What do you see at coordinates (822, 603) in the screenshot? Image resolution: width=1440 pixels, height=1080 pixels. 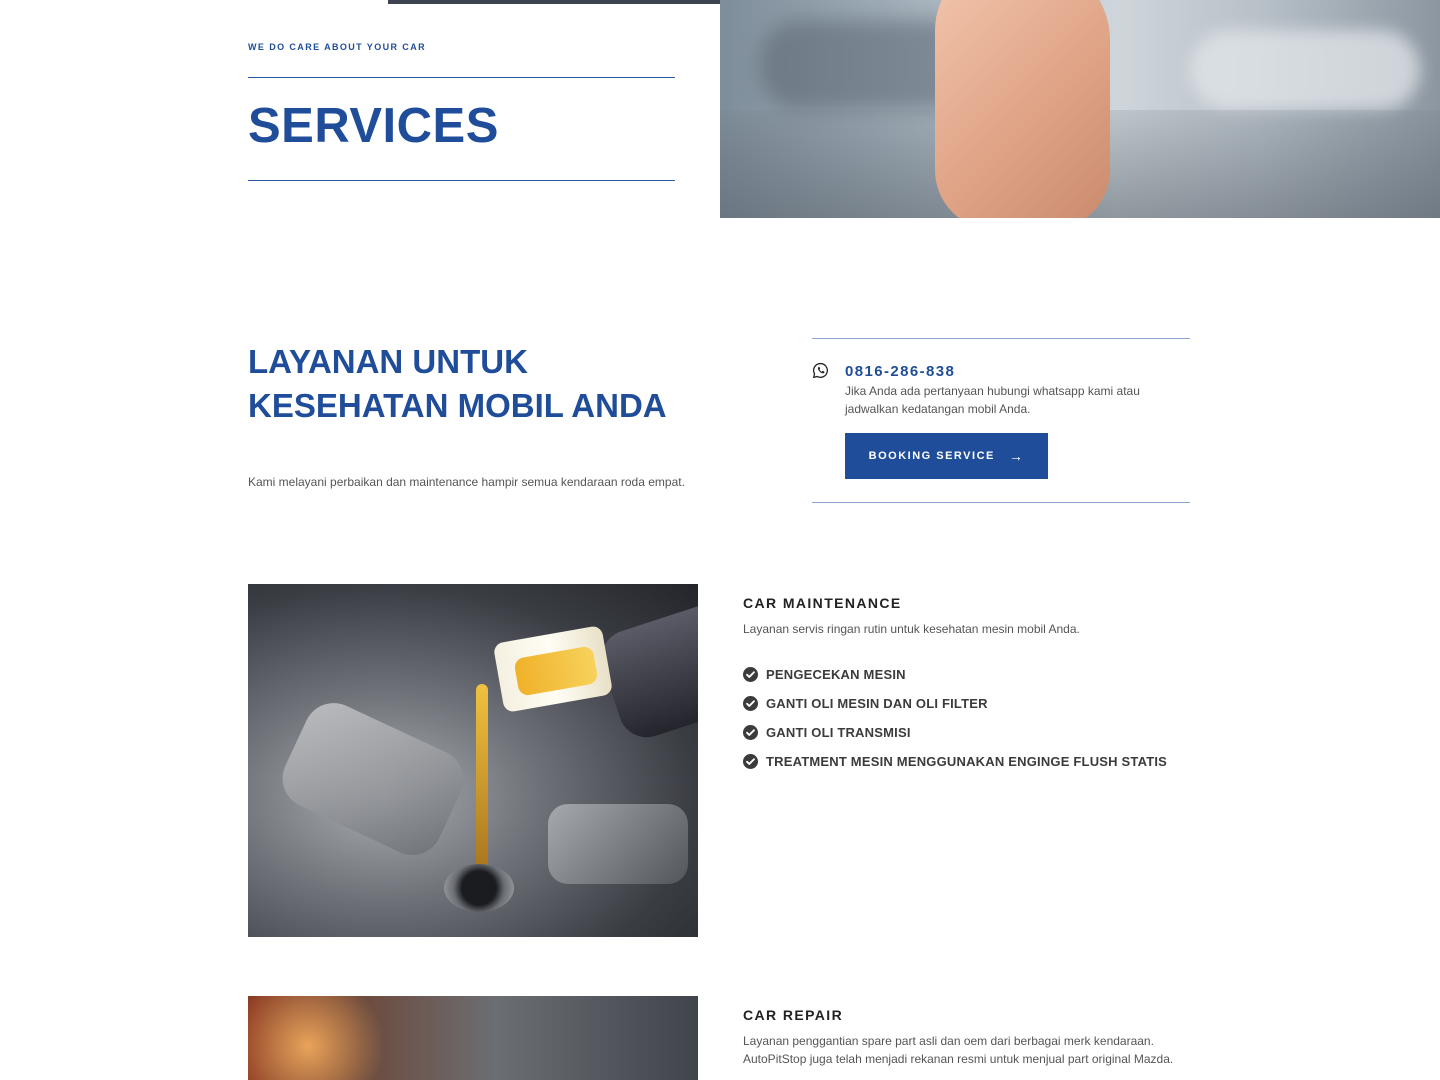 I see `service-title: CAR MAINTENANCE` at bounding box center [822, 603].